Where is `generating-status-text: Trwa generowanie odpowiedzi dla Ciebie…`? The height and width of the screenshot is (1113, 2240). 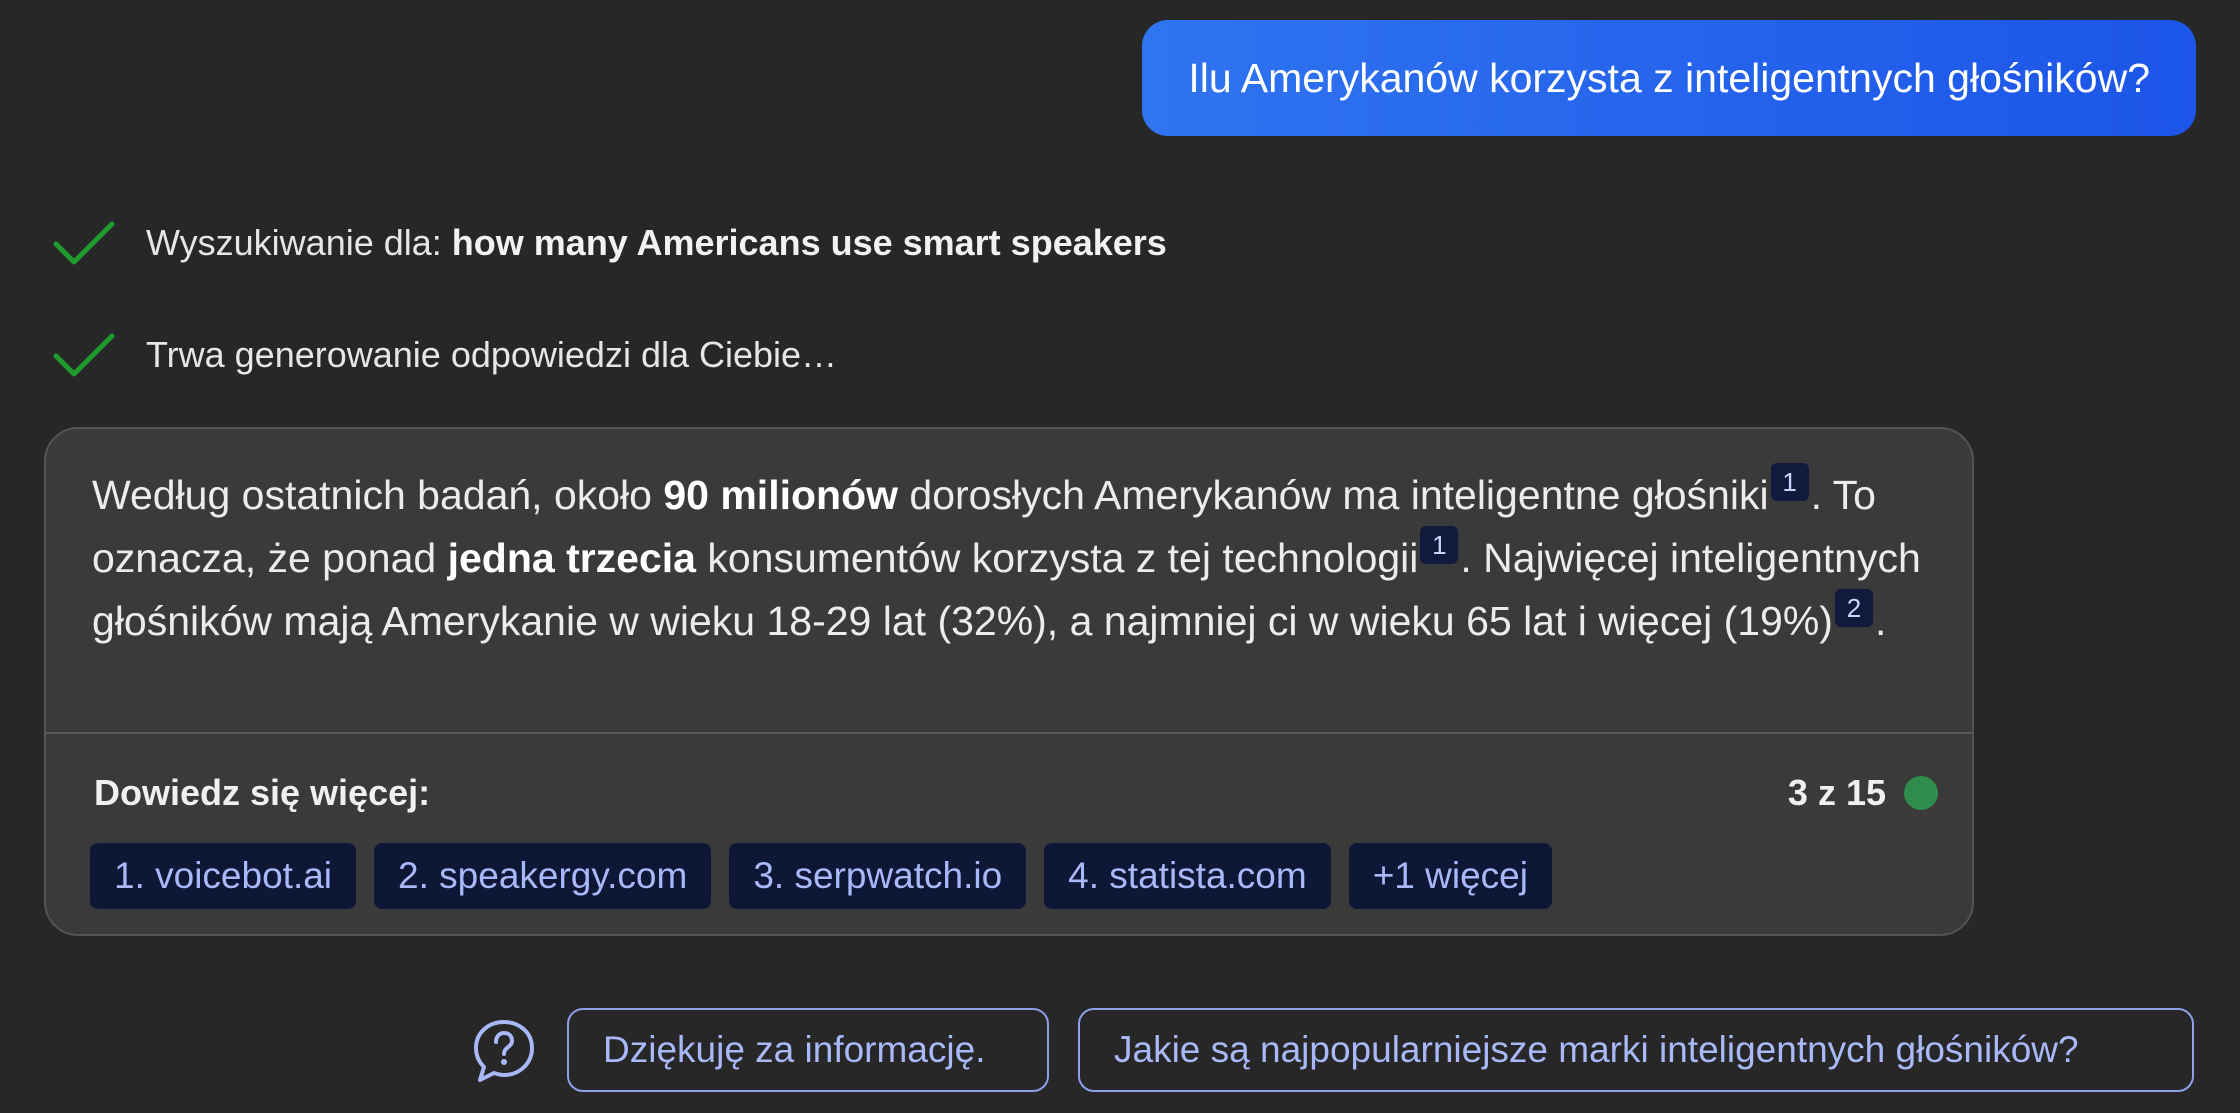
generating-status-text: Trwa generowanie odpowiedzi dla Ciebie… is located at coordinates (492, 354).